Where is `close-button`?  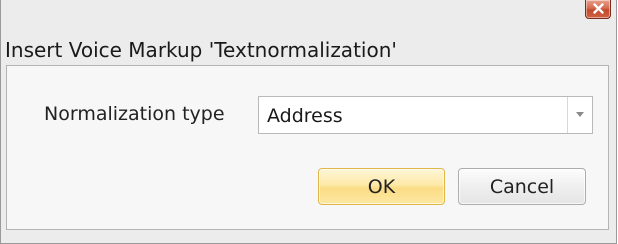
close-button is located at coordinates (598, 9).